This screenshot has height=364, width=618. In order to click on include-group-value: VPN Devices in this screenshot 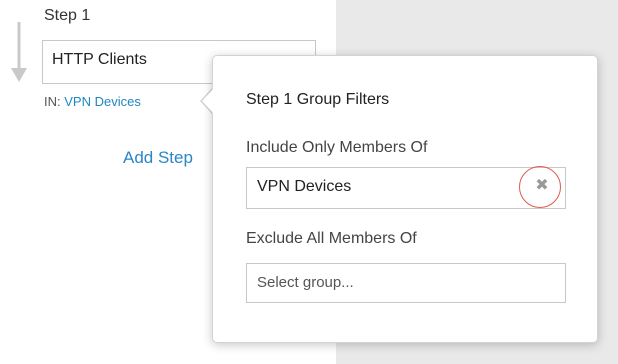, I will do `click(304, 186)`.